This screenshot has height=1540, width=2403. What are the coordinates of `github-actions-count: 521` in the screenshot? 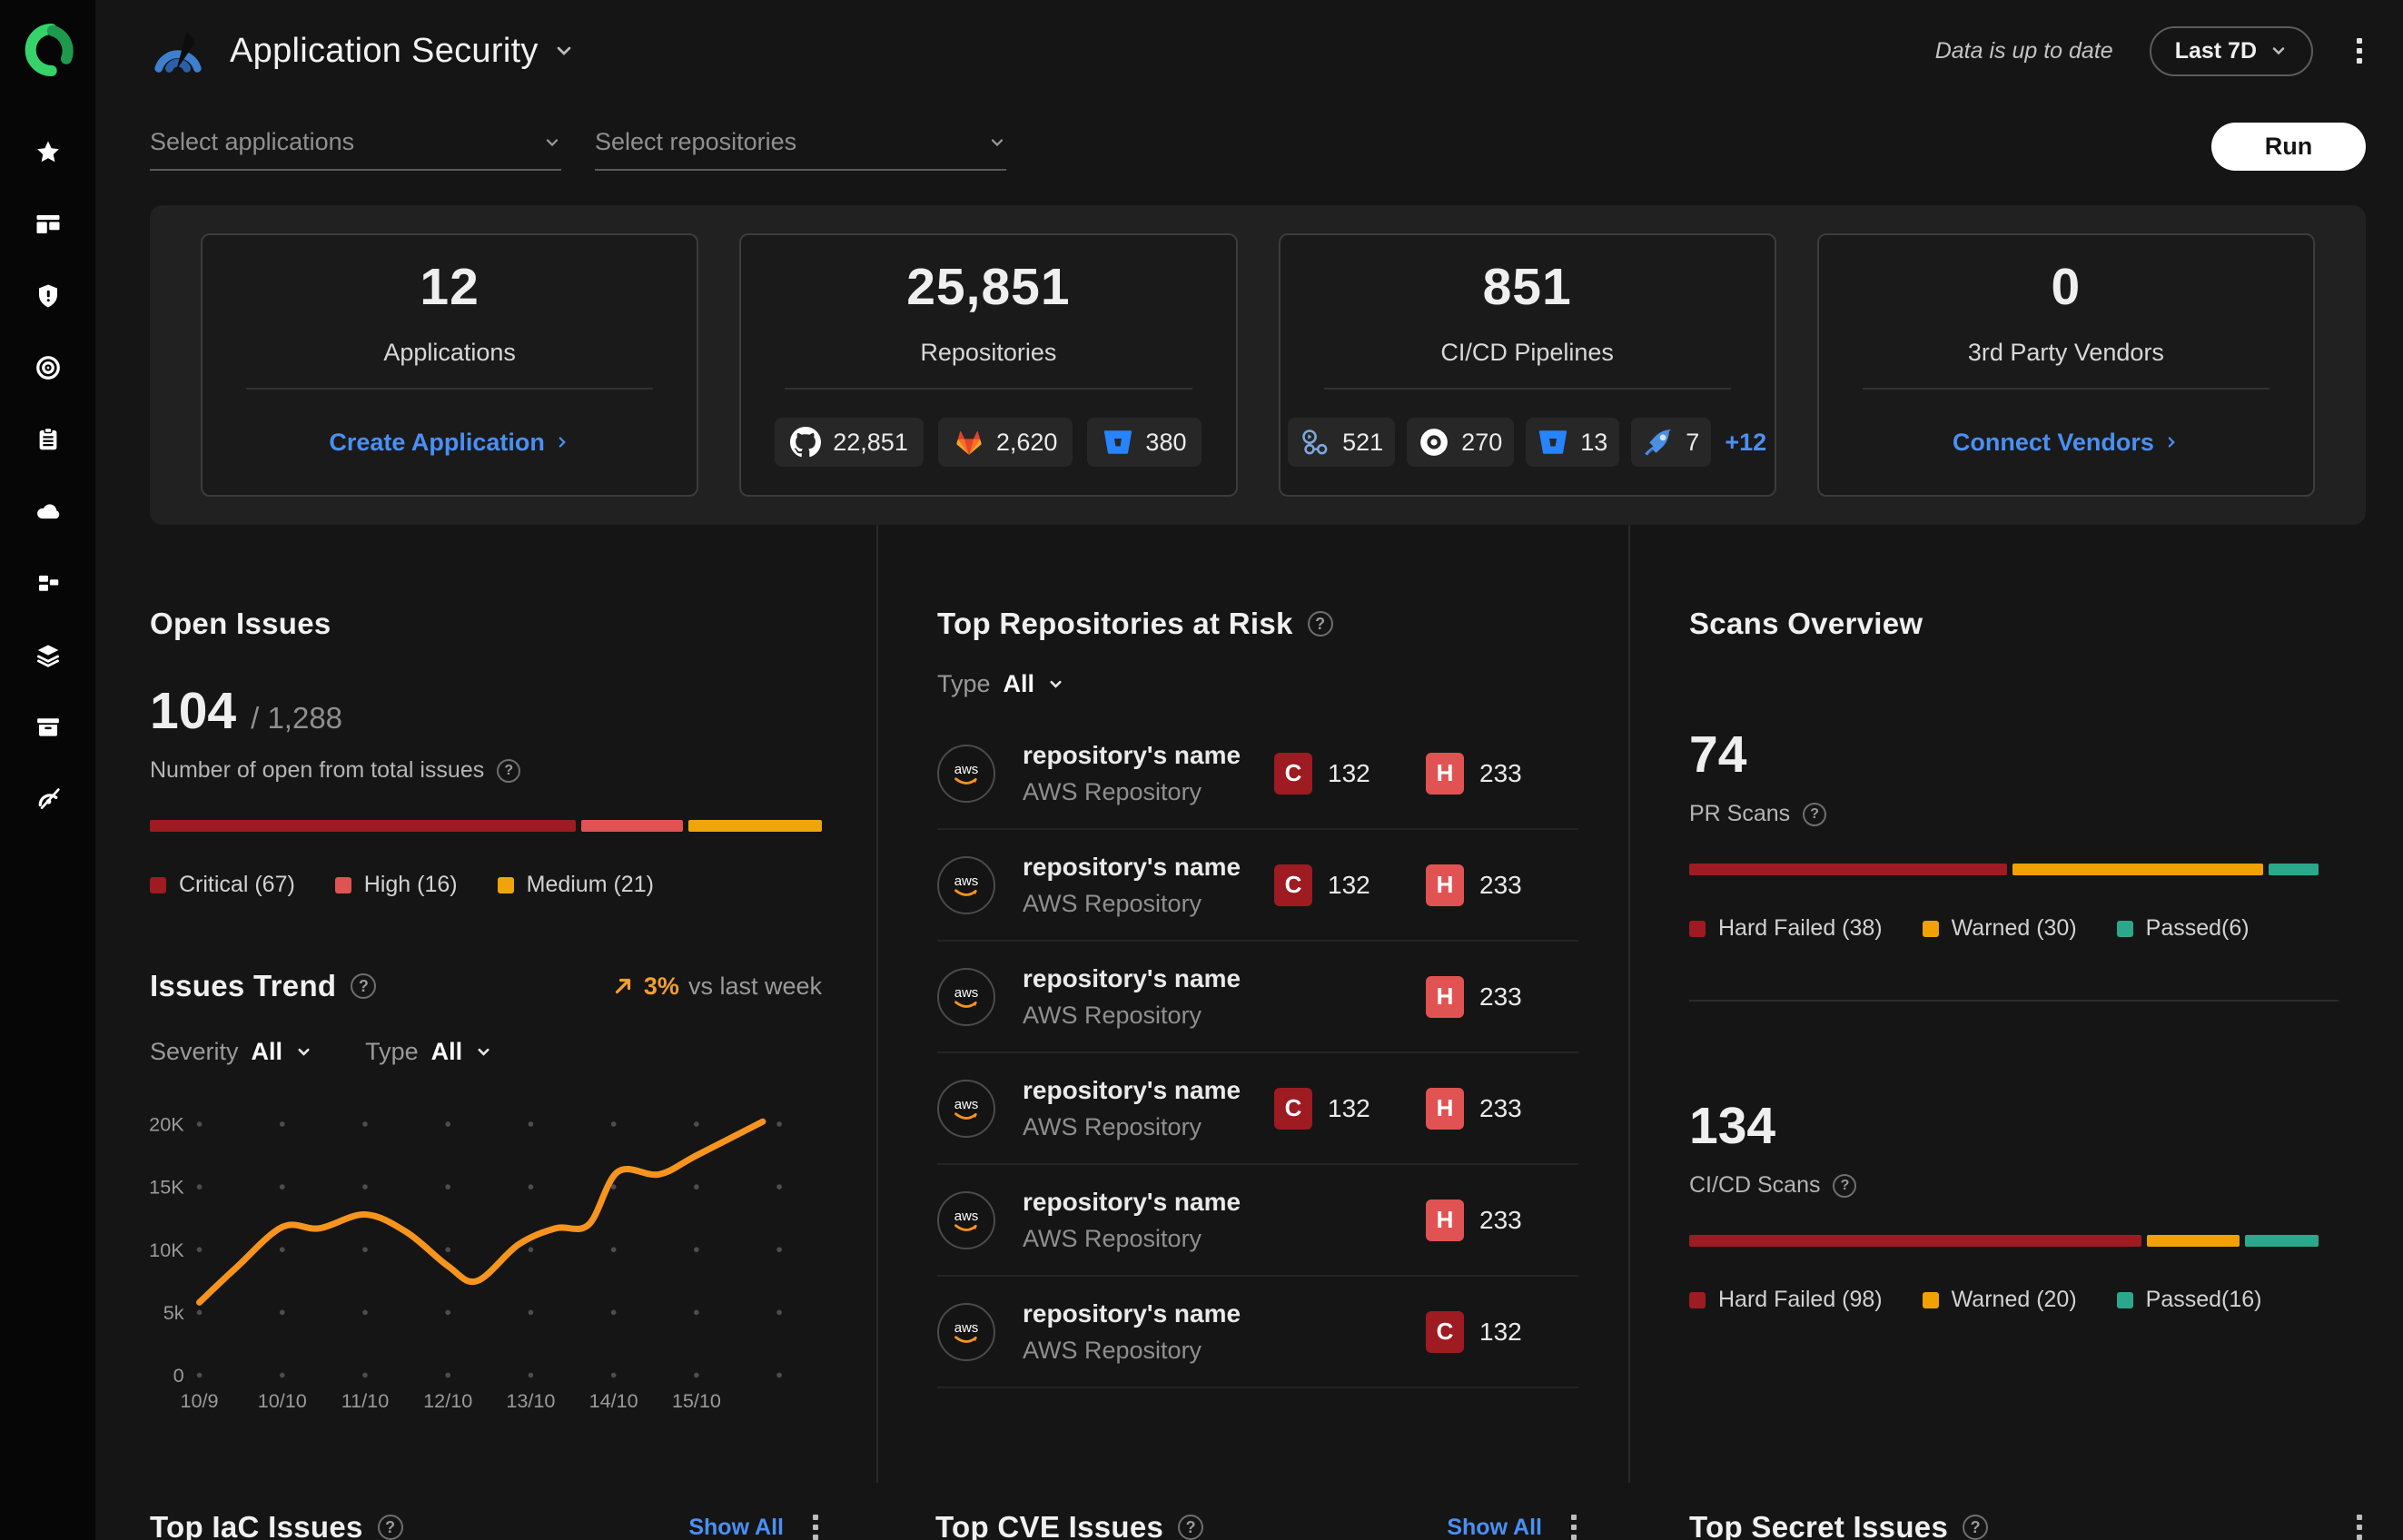 It's located at (1363, 442).